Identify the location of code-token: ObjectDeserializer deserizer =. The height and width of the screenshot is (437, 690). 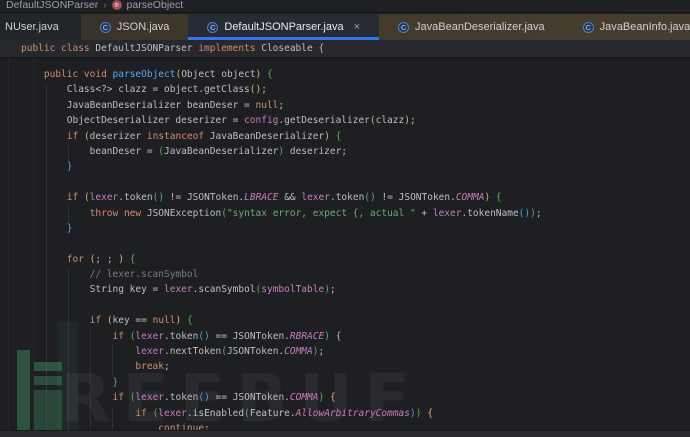
(133, 121).